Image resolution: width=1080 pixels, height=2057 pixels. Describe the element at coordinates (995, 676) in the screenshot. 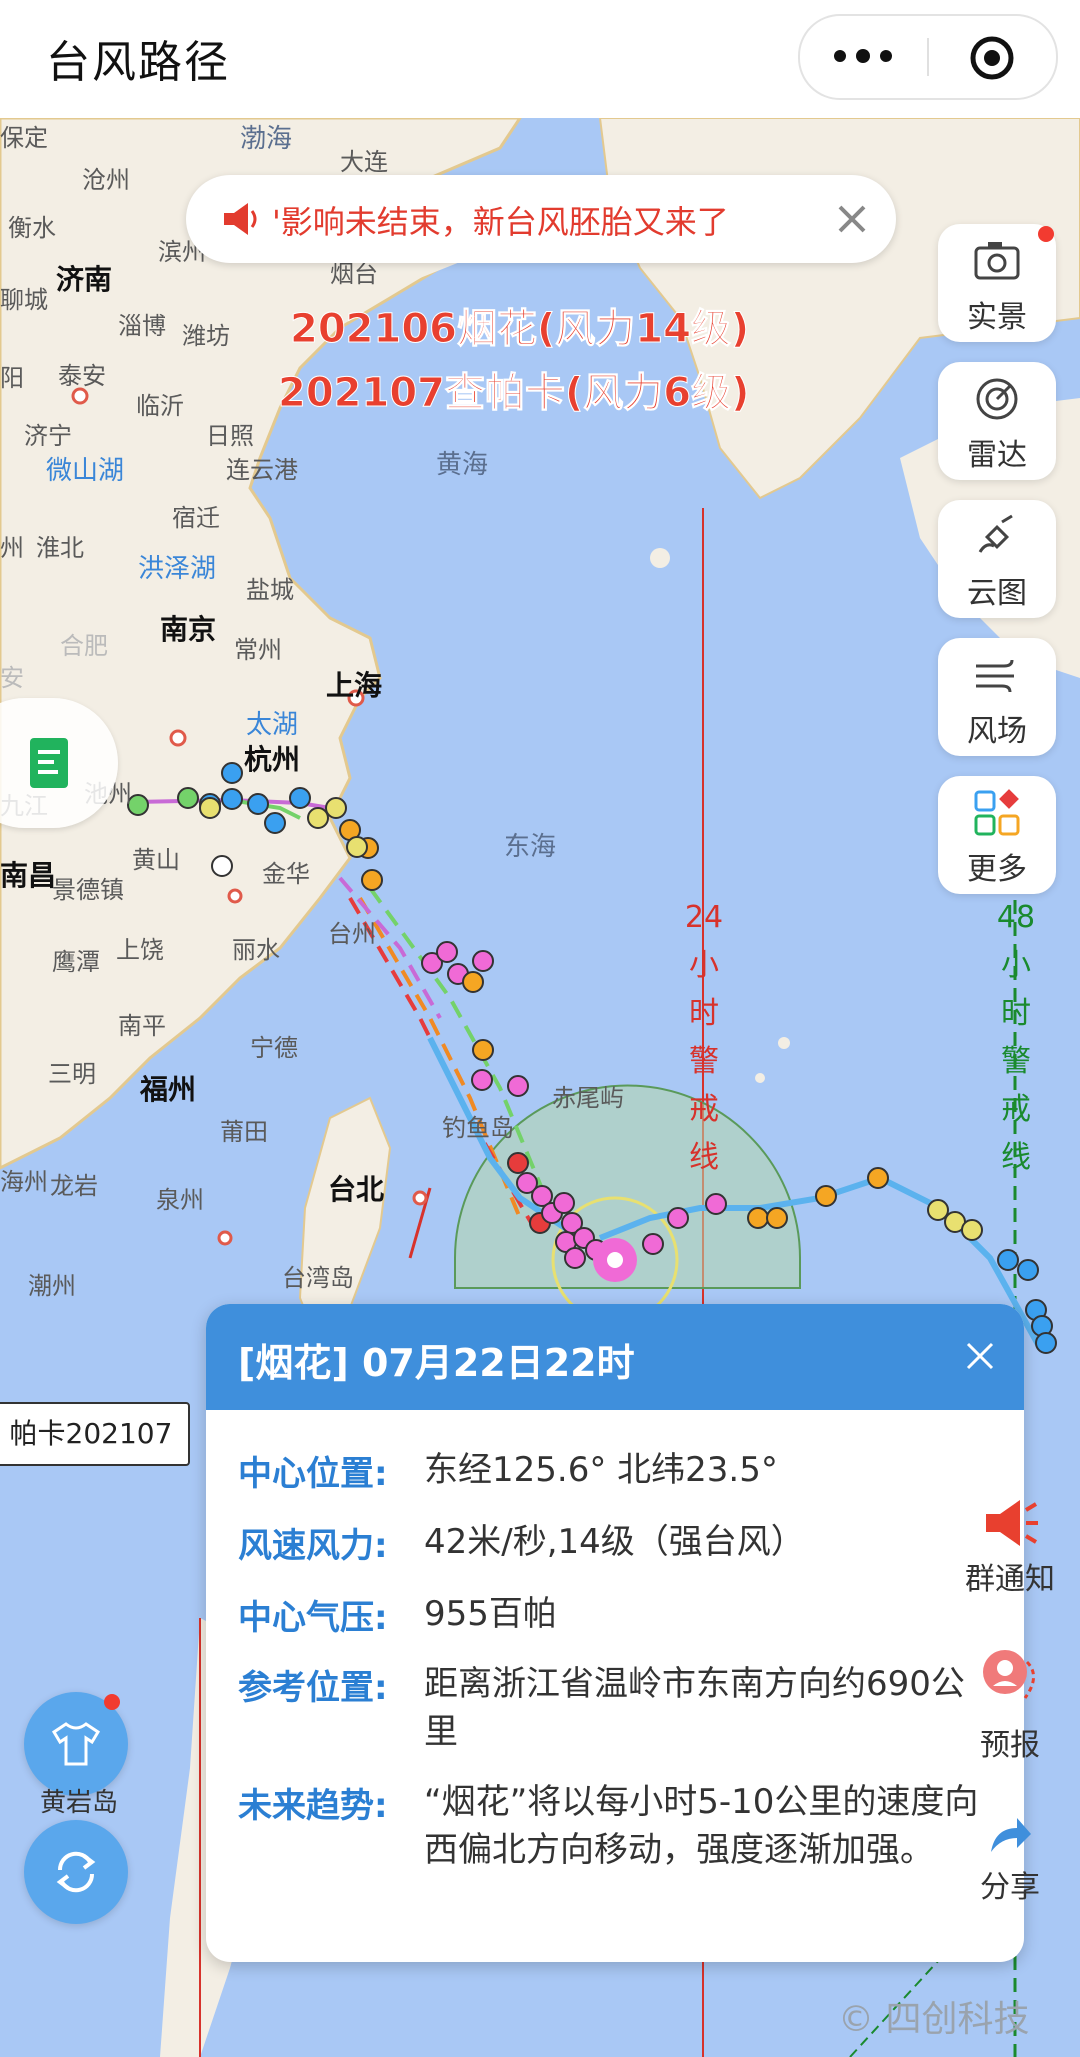

I see `wind-icon` at that location.